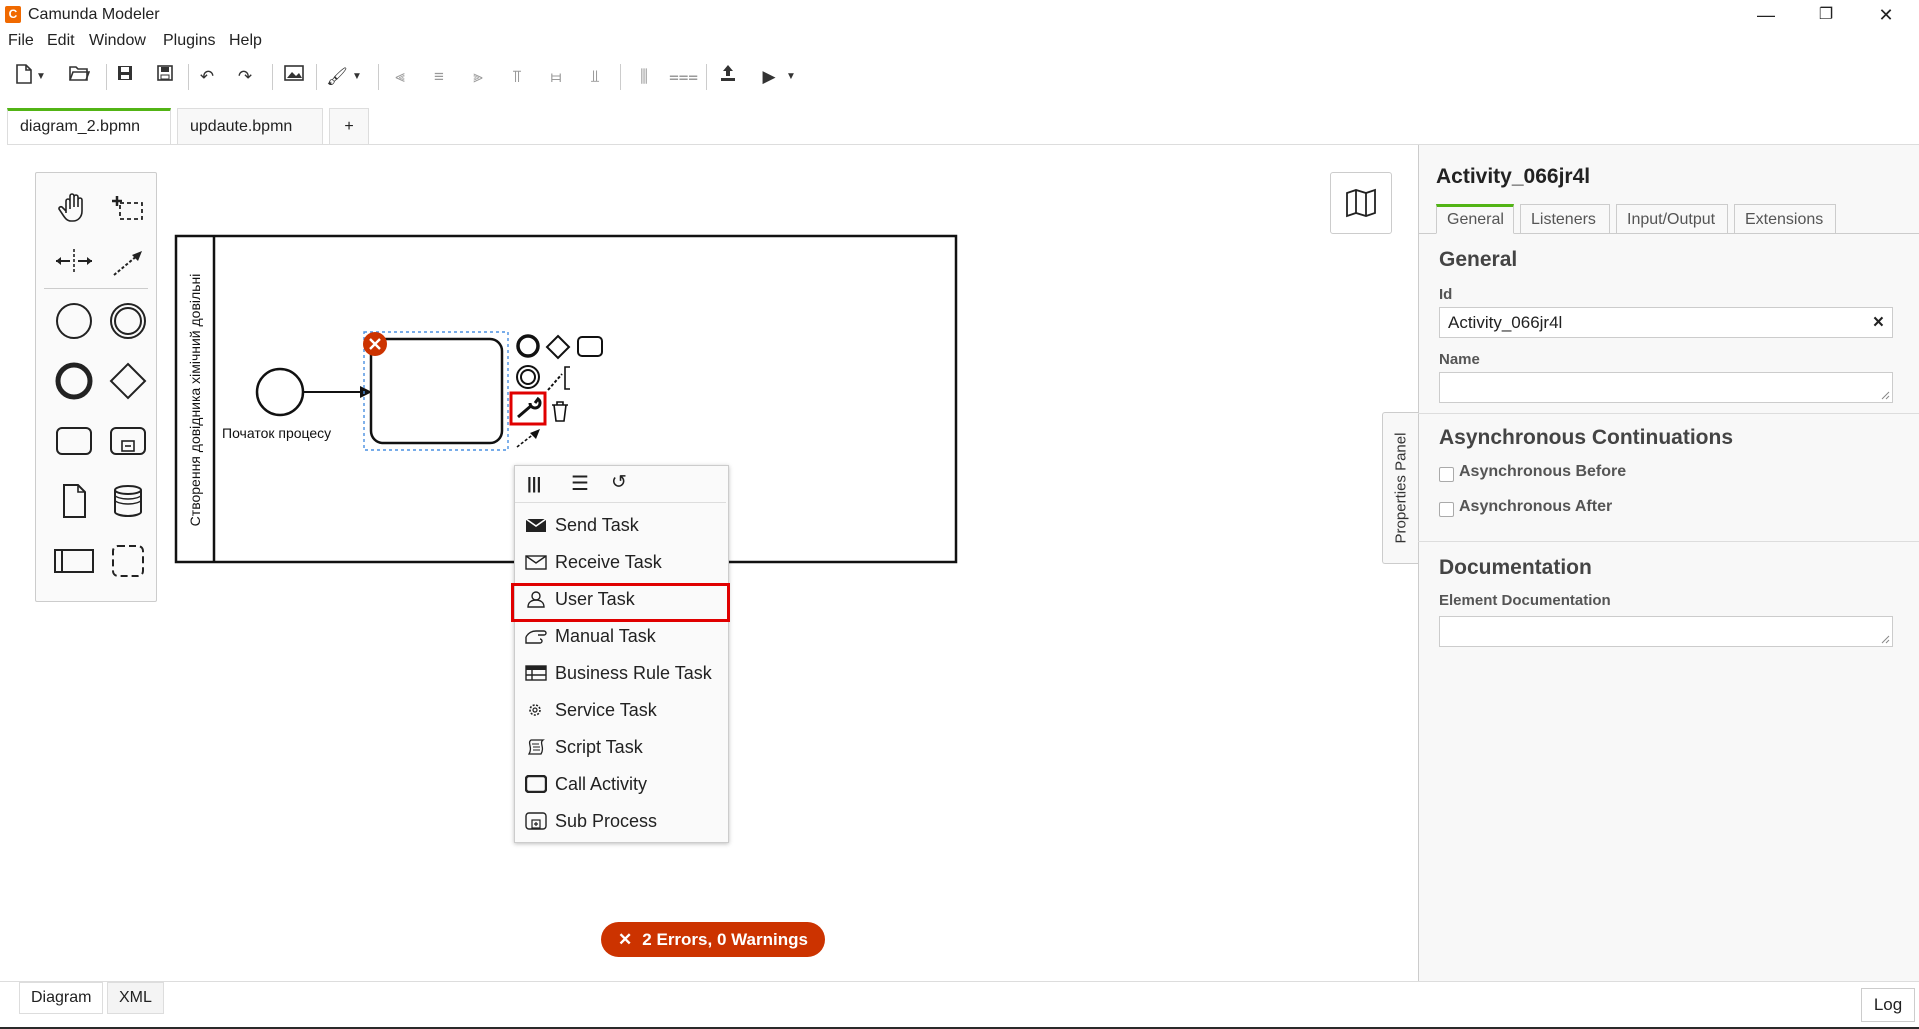  I want to click on minimize-button: —, so click(1766, 15).